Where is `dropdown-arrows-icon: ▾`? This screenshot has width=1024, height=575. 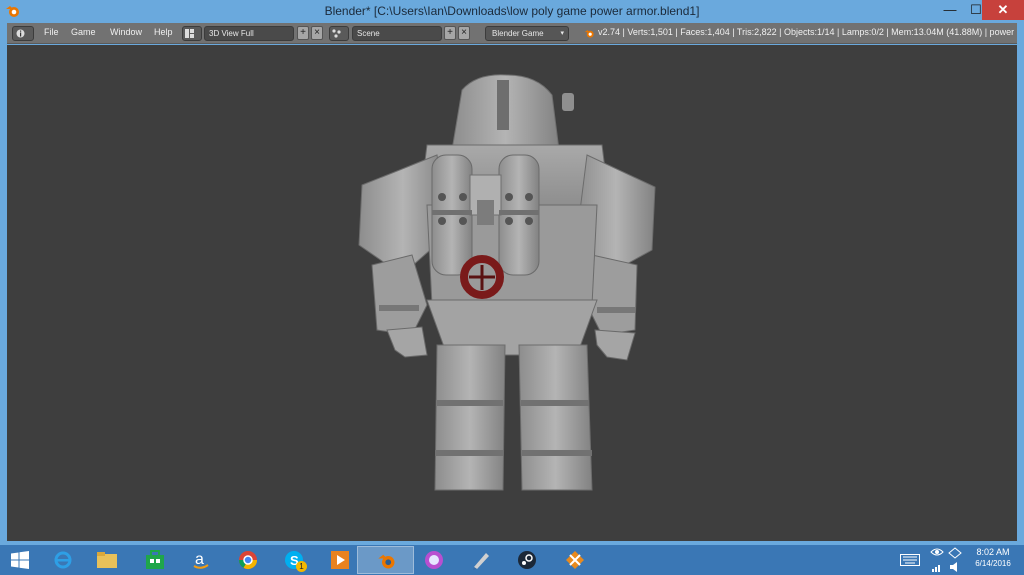
dropdown-arrows-icon: ▾ is located at coordinates (562, 33).